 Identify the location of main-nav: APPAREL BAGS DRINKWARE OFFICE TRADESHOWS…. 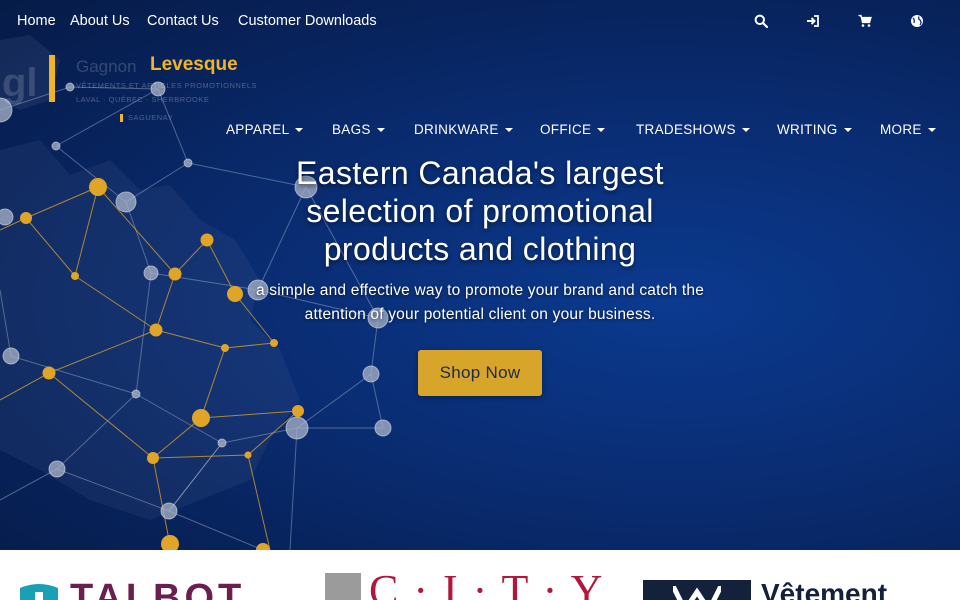
(480, 132).